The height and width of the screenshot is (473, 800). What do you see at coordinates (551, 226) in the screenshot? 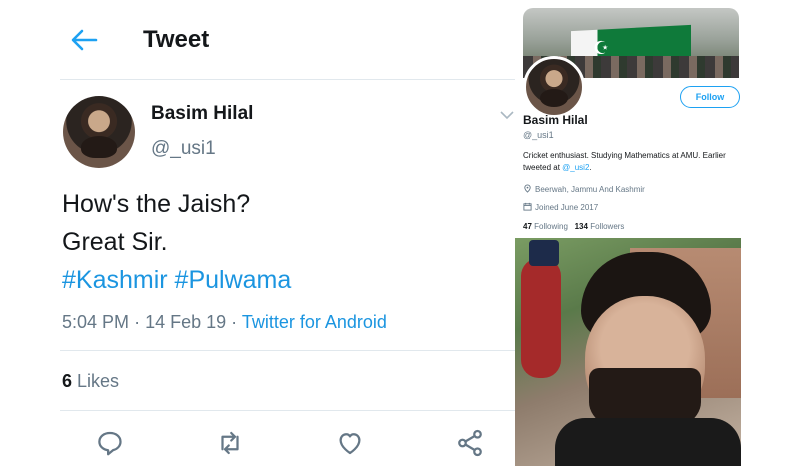
I see `following-label: Following` at bounding box center [551, 226].